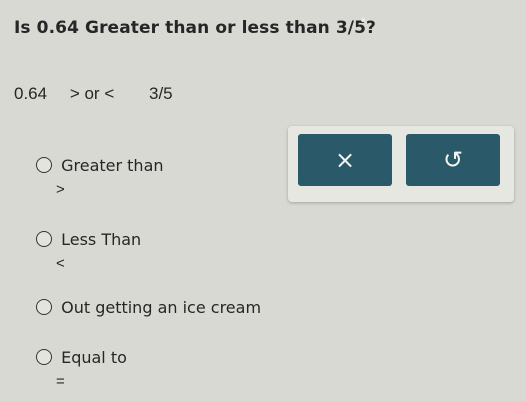 The width and height of the screenshot is (526, 401). Describe the element at coordinates (44, 239) in the screenshot. I see `radio-less-than` at that location.